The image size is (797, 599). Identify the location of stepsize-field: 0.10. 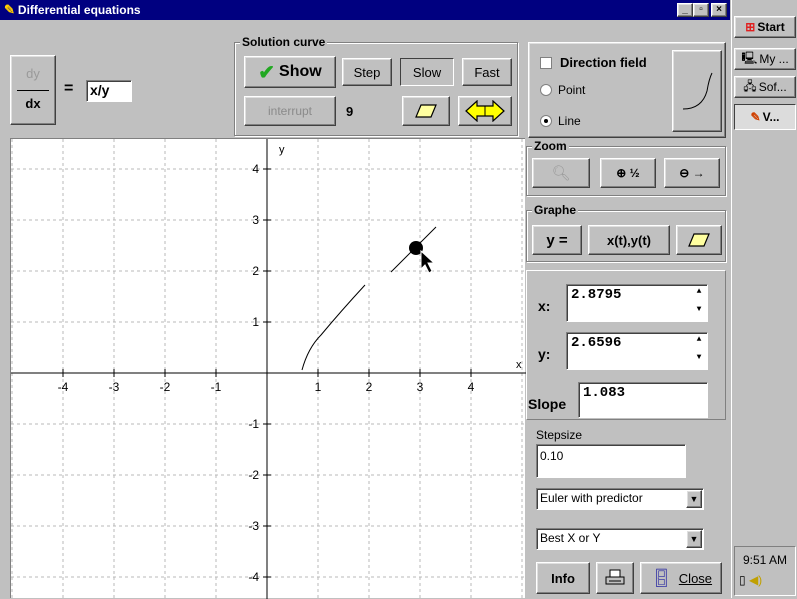
(611, 461).